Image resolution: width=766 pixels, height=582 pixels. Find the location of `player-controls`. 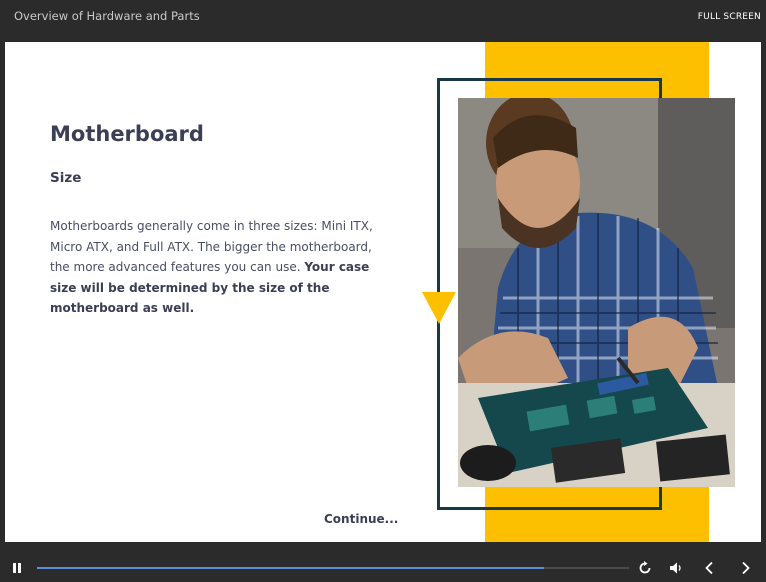

player-controls is located at coordinates (383, 562).